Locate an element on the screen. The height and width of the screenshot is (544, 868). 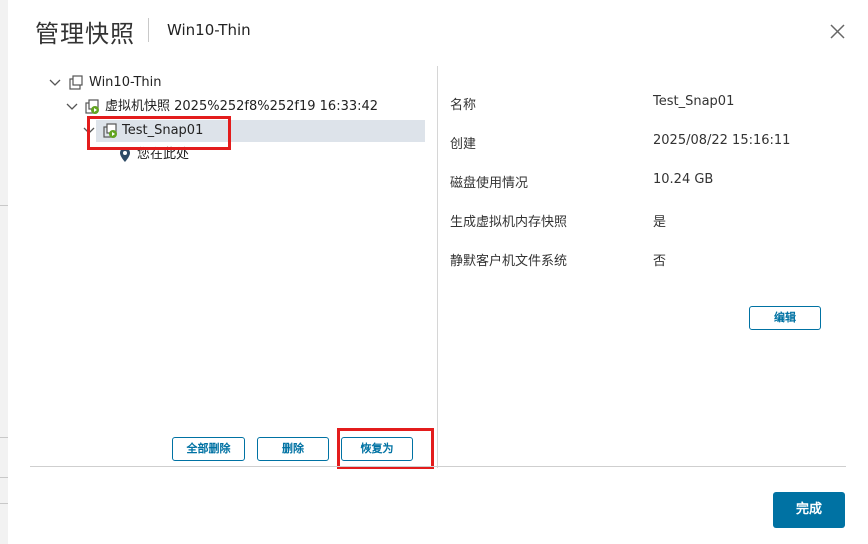
panel-divider is located at coordinates (437, 267).